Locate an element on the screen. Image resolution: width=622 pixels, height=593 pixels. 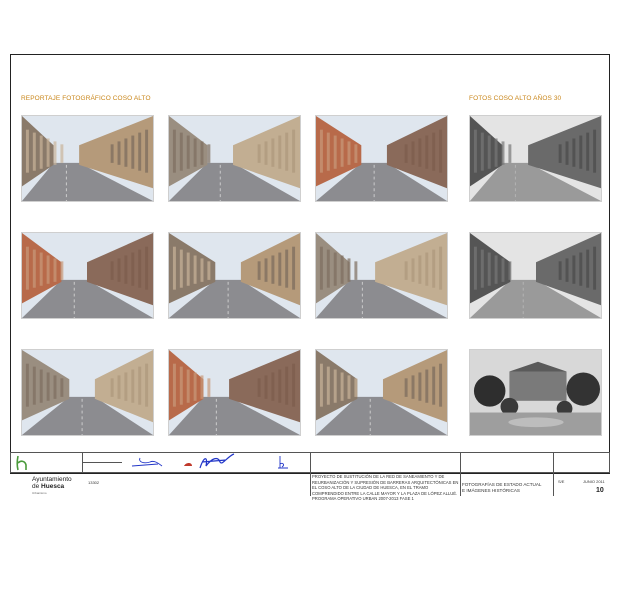
project-code: 13302 is located at coordinates (94, 482).